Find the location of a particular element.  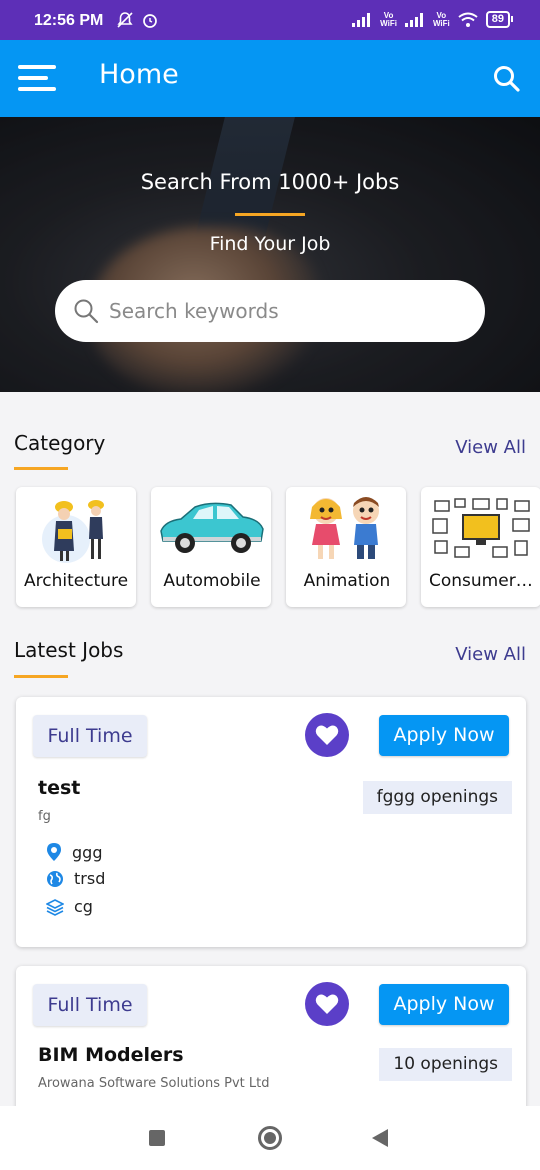

search-input is located at coordinates (289, 311).